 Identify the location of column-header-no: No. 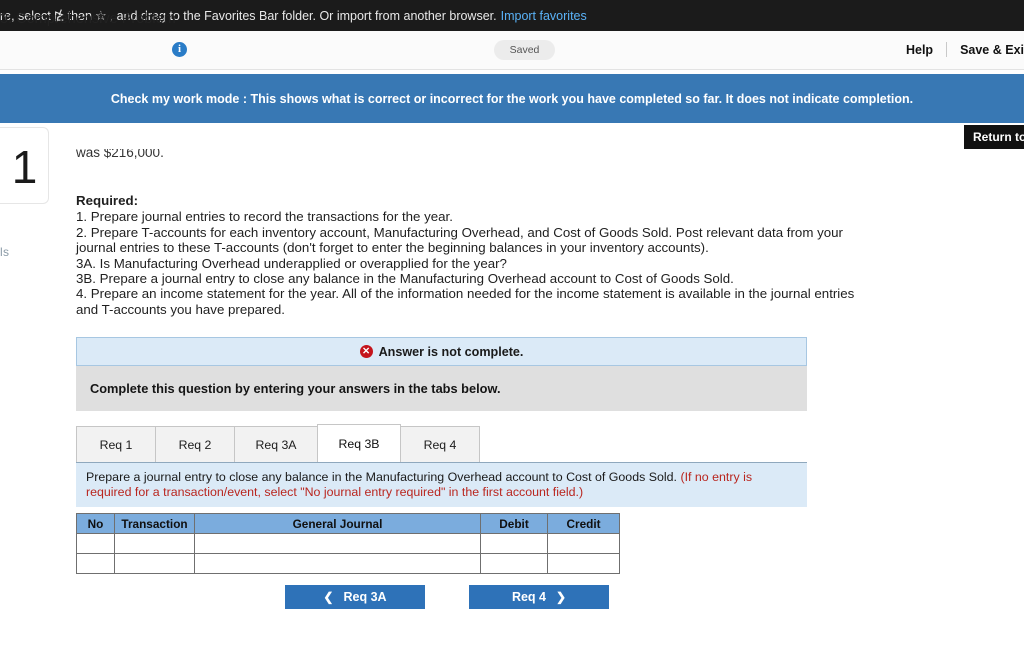
(95, 523).